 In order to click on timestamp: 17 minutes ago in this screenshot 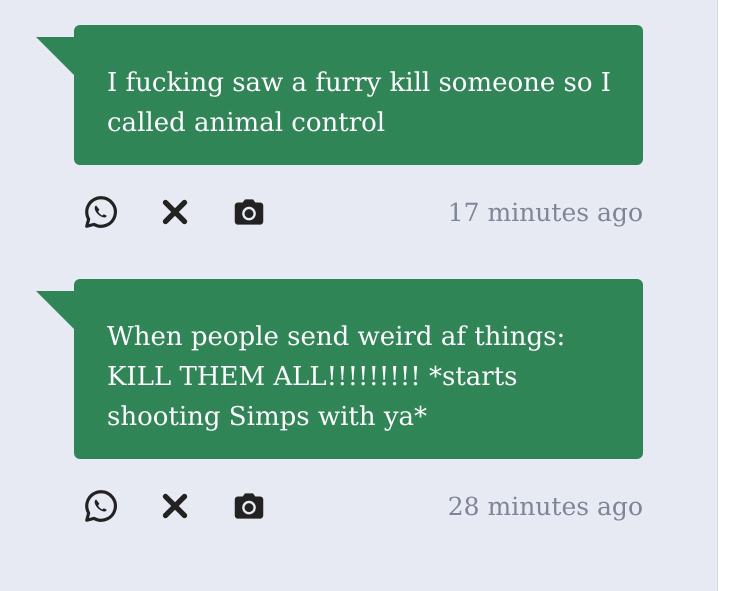, I will do `click(545, 212)`.